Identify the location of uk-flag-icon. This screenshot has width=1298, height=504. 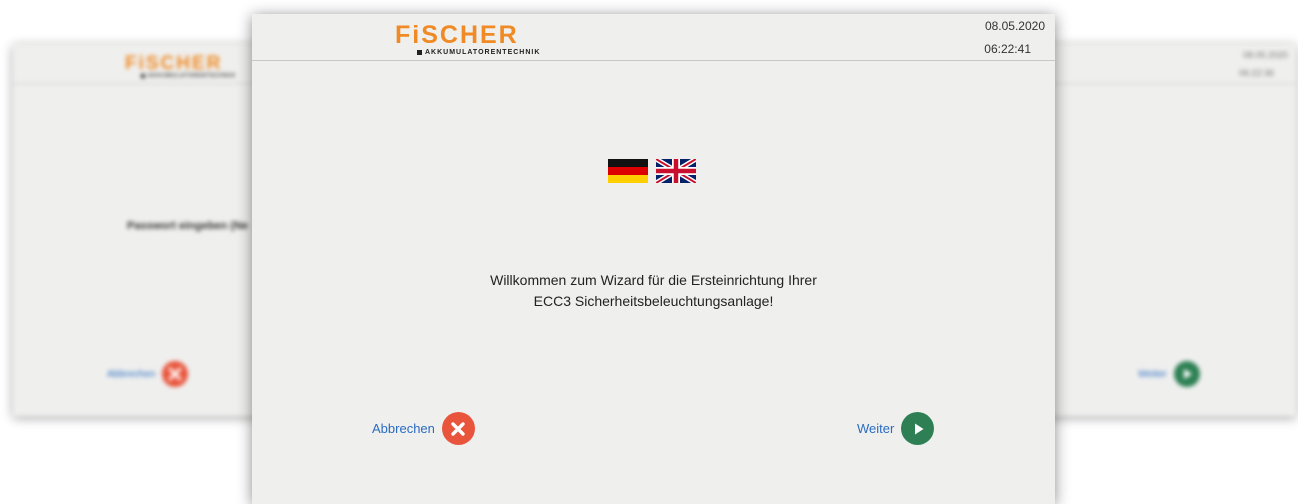
(676, 171).